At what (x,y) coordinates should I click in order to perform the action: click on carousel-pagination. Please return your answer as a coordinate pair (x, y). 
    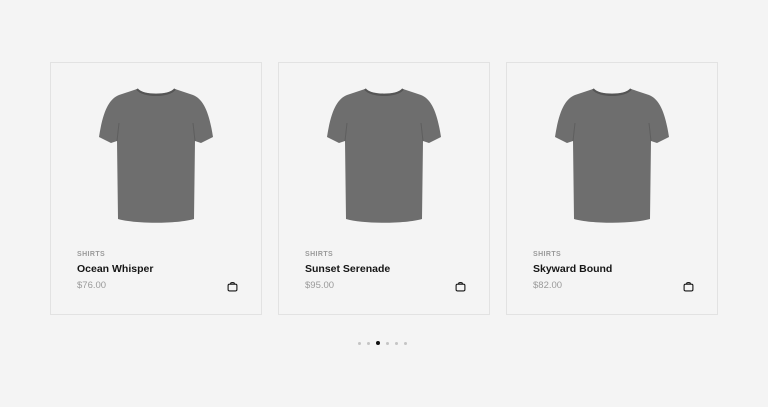
    Looking at the image, I should click on (382, 343).